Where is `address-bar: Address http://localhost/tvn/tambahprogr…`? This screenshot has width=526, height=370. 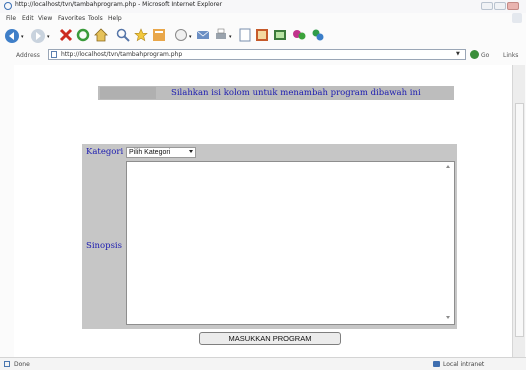
address-bar: Address http://localhost/tvn/tambahprogr… is located at coordinates (263, 55).